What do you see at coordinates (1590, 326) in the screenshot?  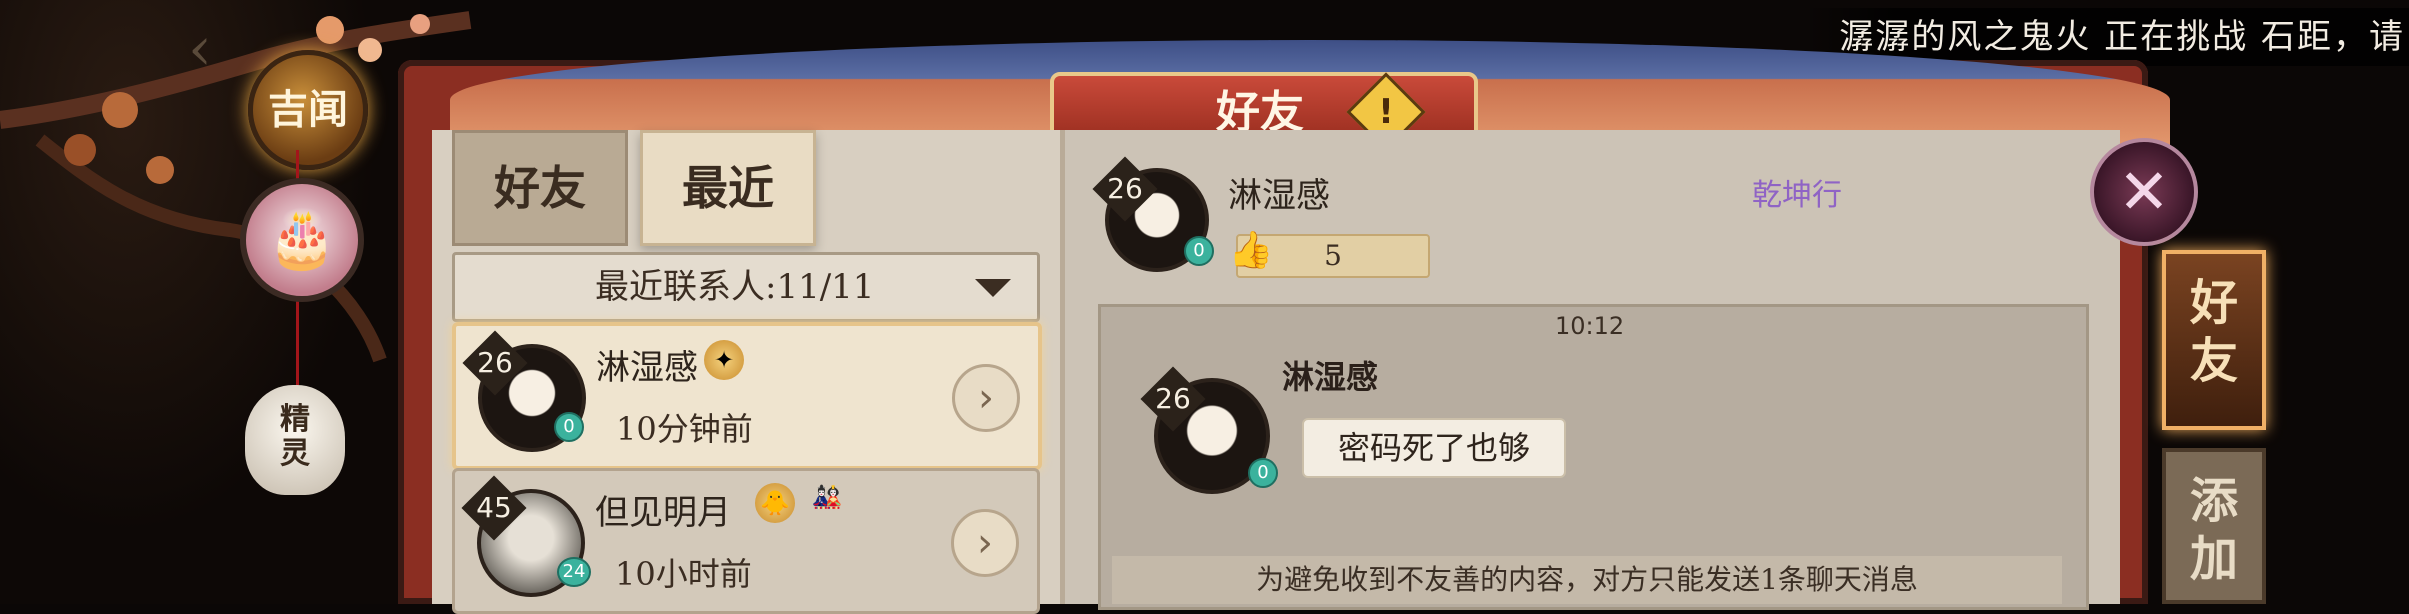 I see `message-timestamp: 10:12` at bounding box center [1590, 326].